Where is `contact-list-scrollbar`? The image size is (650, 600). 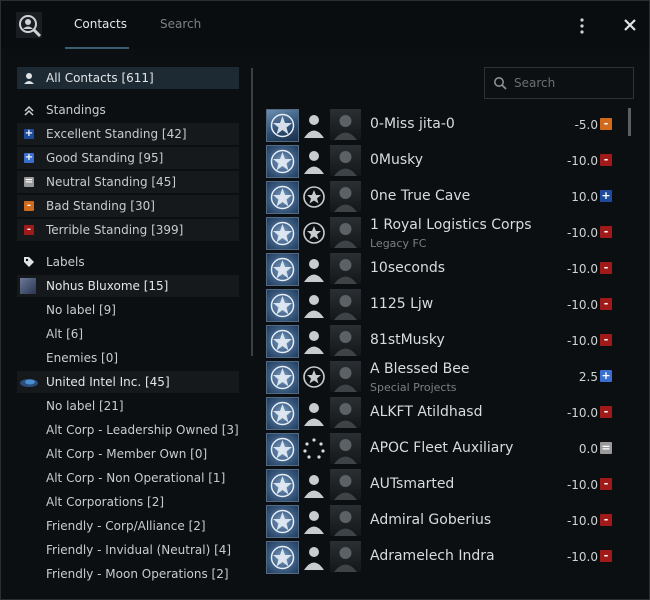 contact-list-scrollbar is located at coordinates (629, 122).